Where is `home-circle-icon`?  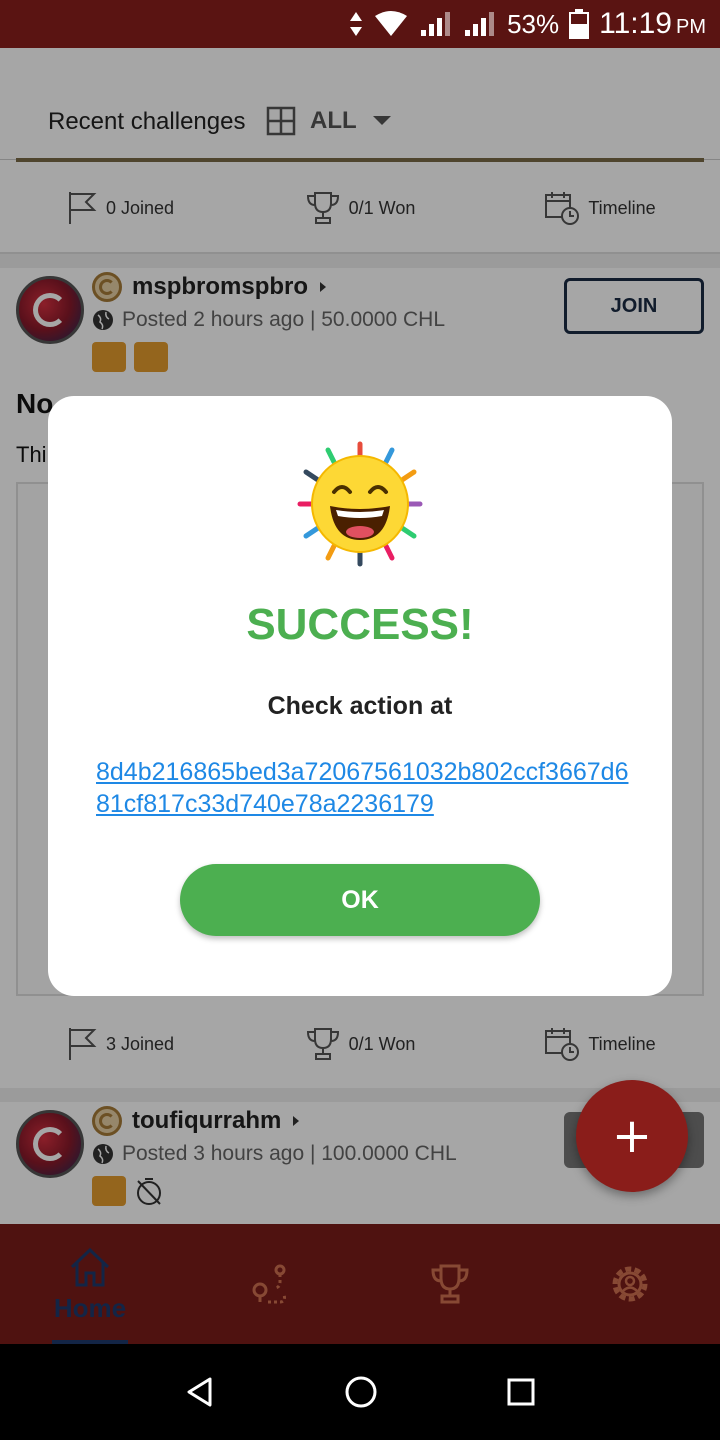 home-circle-icon is located at coordinates (361, 1392).